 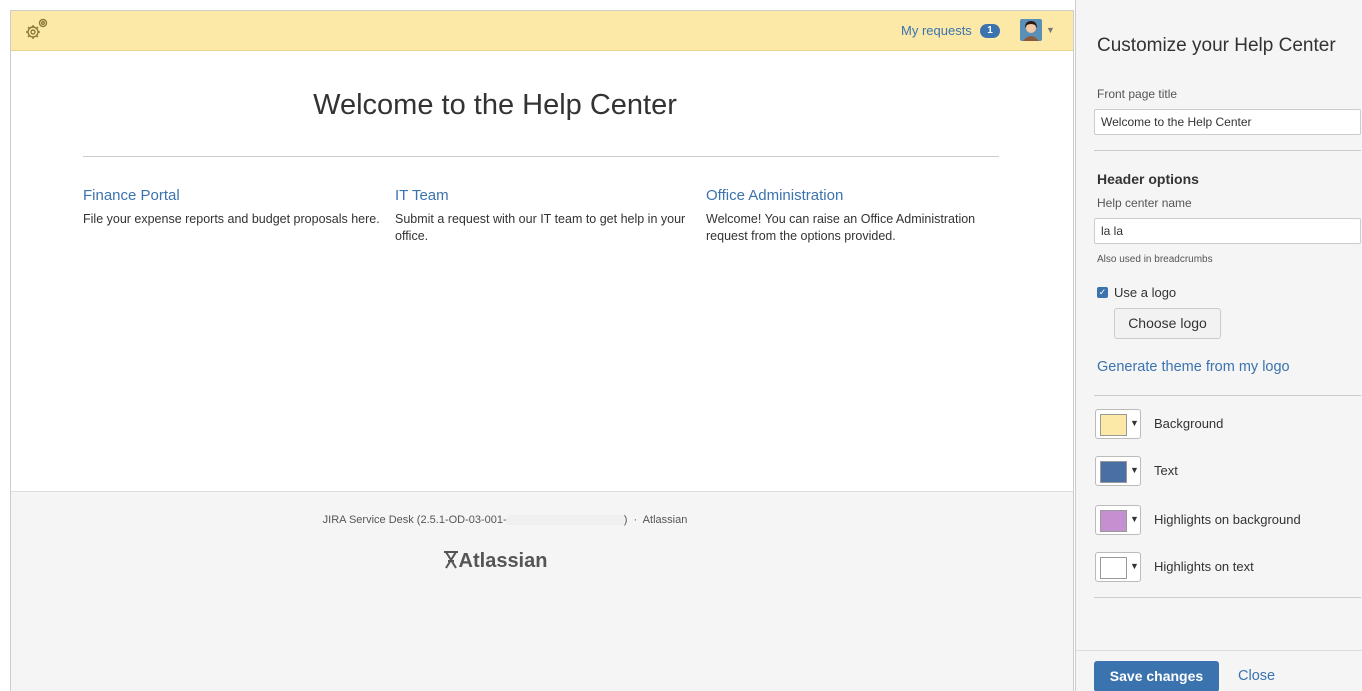 I want to click on color-row-text: ▼ Text, so click(x=1225, y=471).